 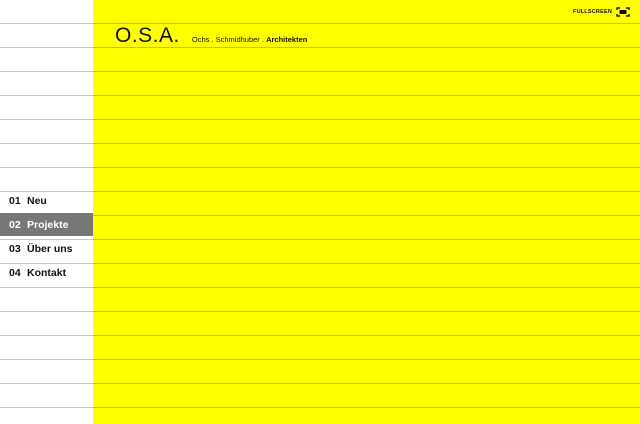 I want to click on brand-logo: O.S.A. Ochs . Schmidhuber . Architekten, so click(x=211, y=36).